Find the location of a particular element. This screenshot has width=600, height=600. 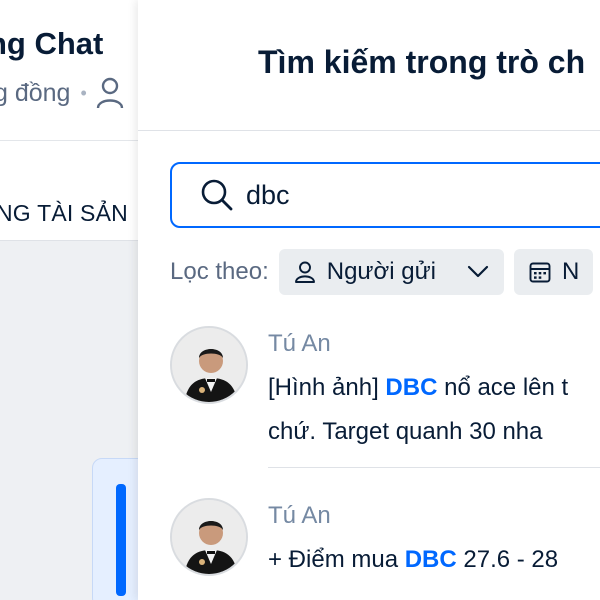

panel-title: Tìm kiếm trong trò ch is located at coordinates (422, 62).